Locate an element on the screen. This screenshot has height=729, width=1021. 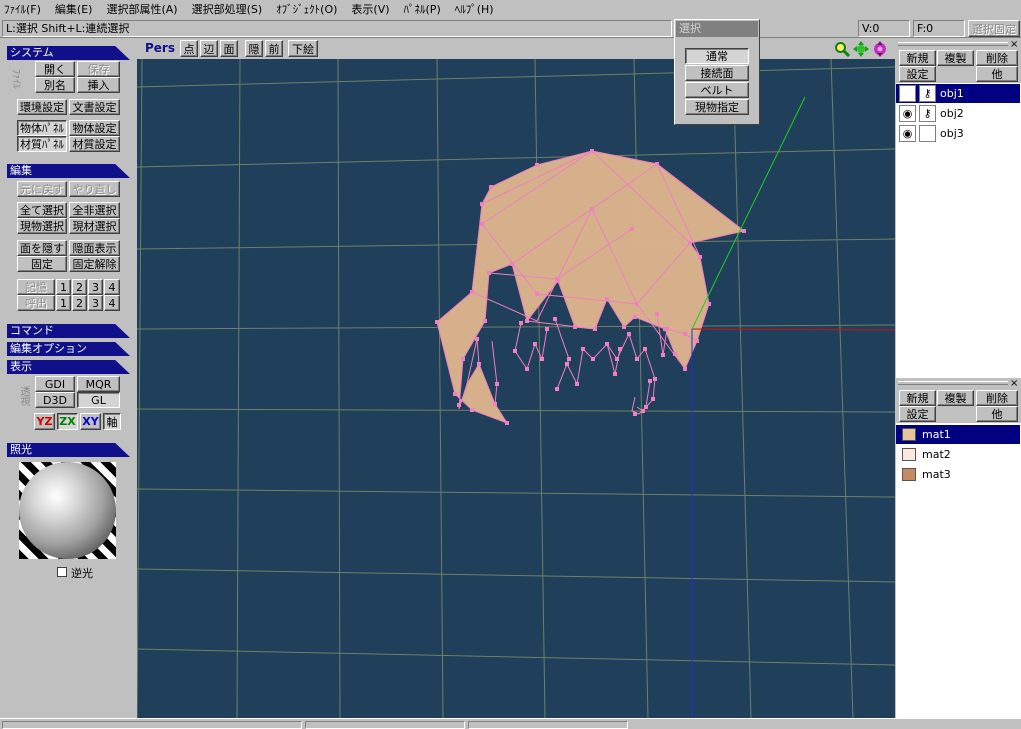
underlay-button: 下絵 is located at coordinates (303, 48).